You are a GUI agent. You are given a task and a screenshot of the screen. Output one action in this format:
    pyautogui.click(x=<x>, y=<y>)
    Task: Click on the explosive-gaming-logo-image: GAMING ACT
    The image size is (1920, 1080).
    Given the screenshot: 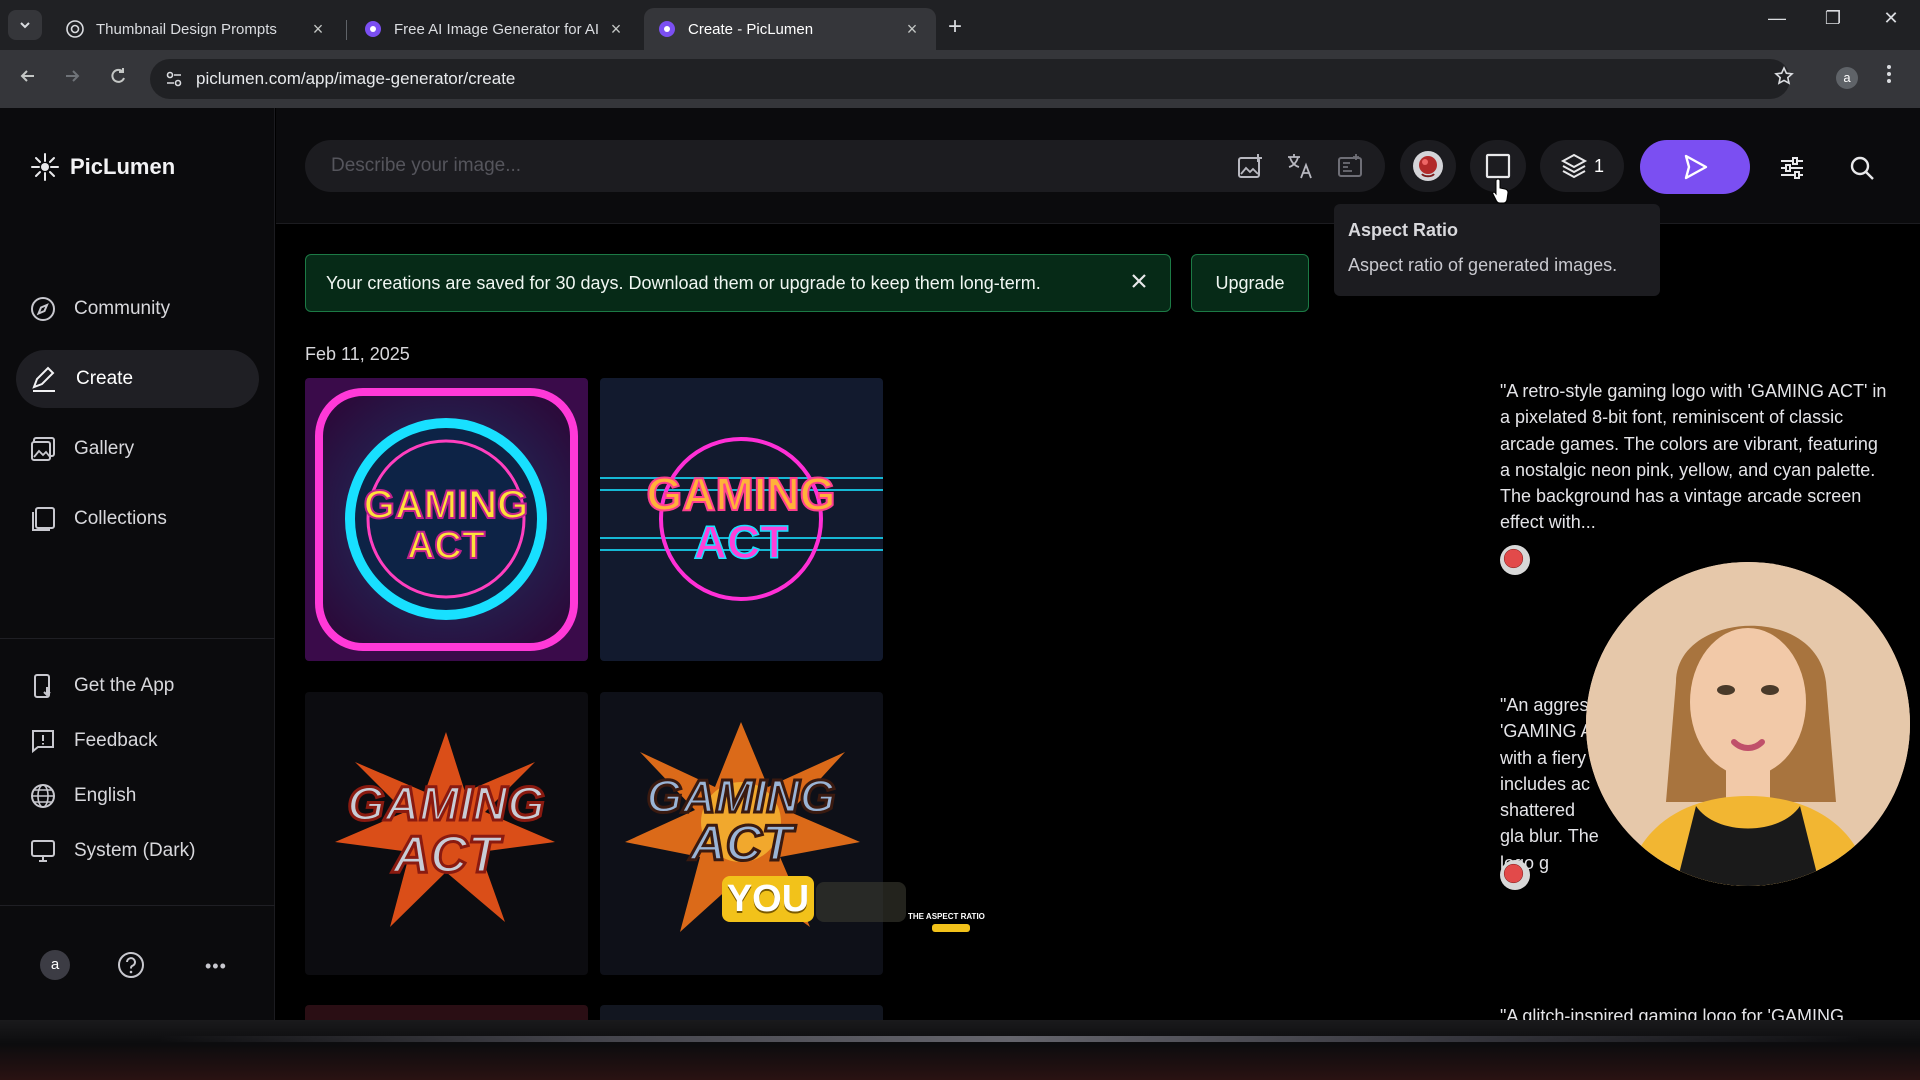 What is the action you would take?
    pyautogui.click(x=741, y=833)
    